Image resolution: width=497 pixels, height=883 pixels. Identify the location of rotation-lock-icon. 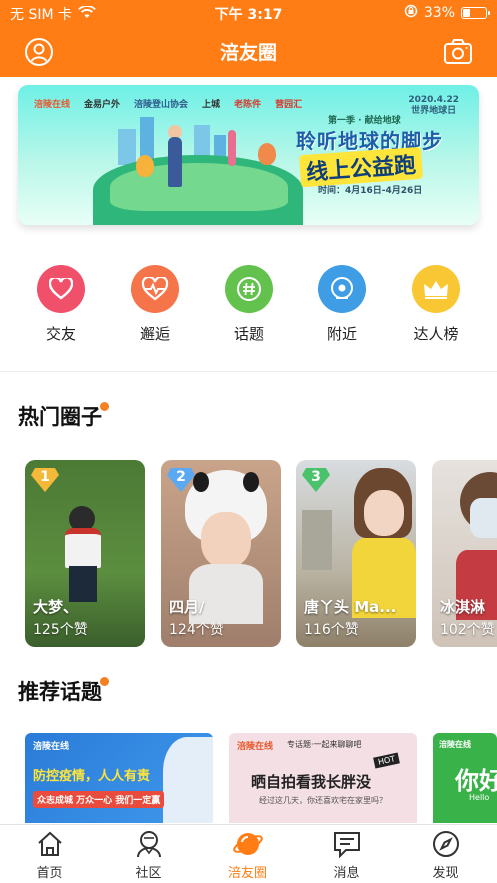
(411, 13).